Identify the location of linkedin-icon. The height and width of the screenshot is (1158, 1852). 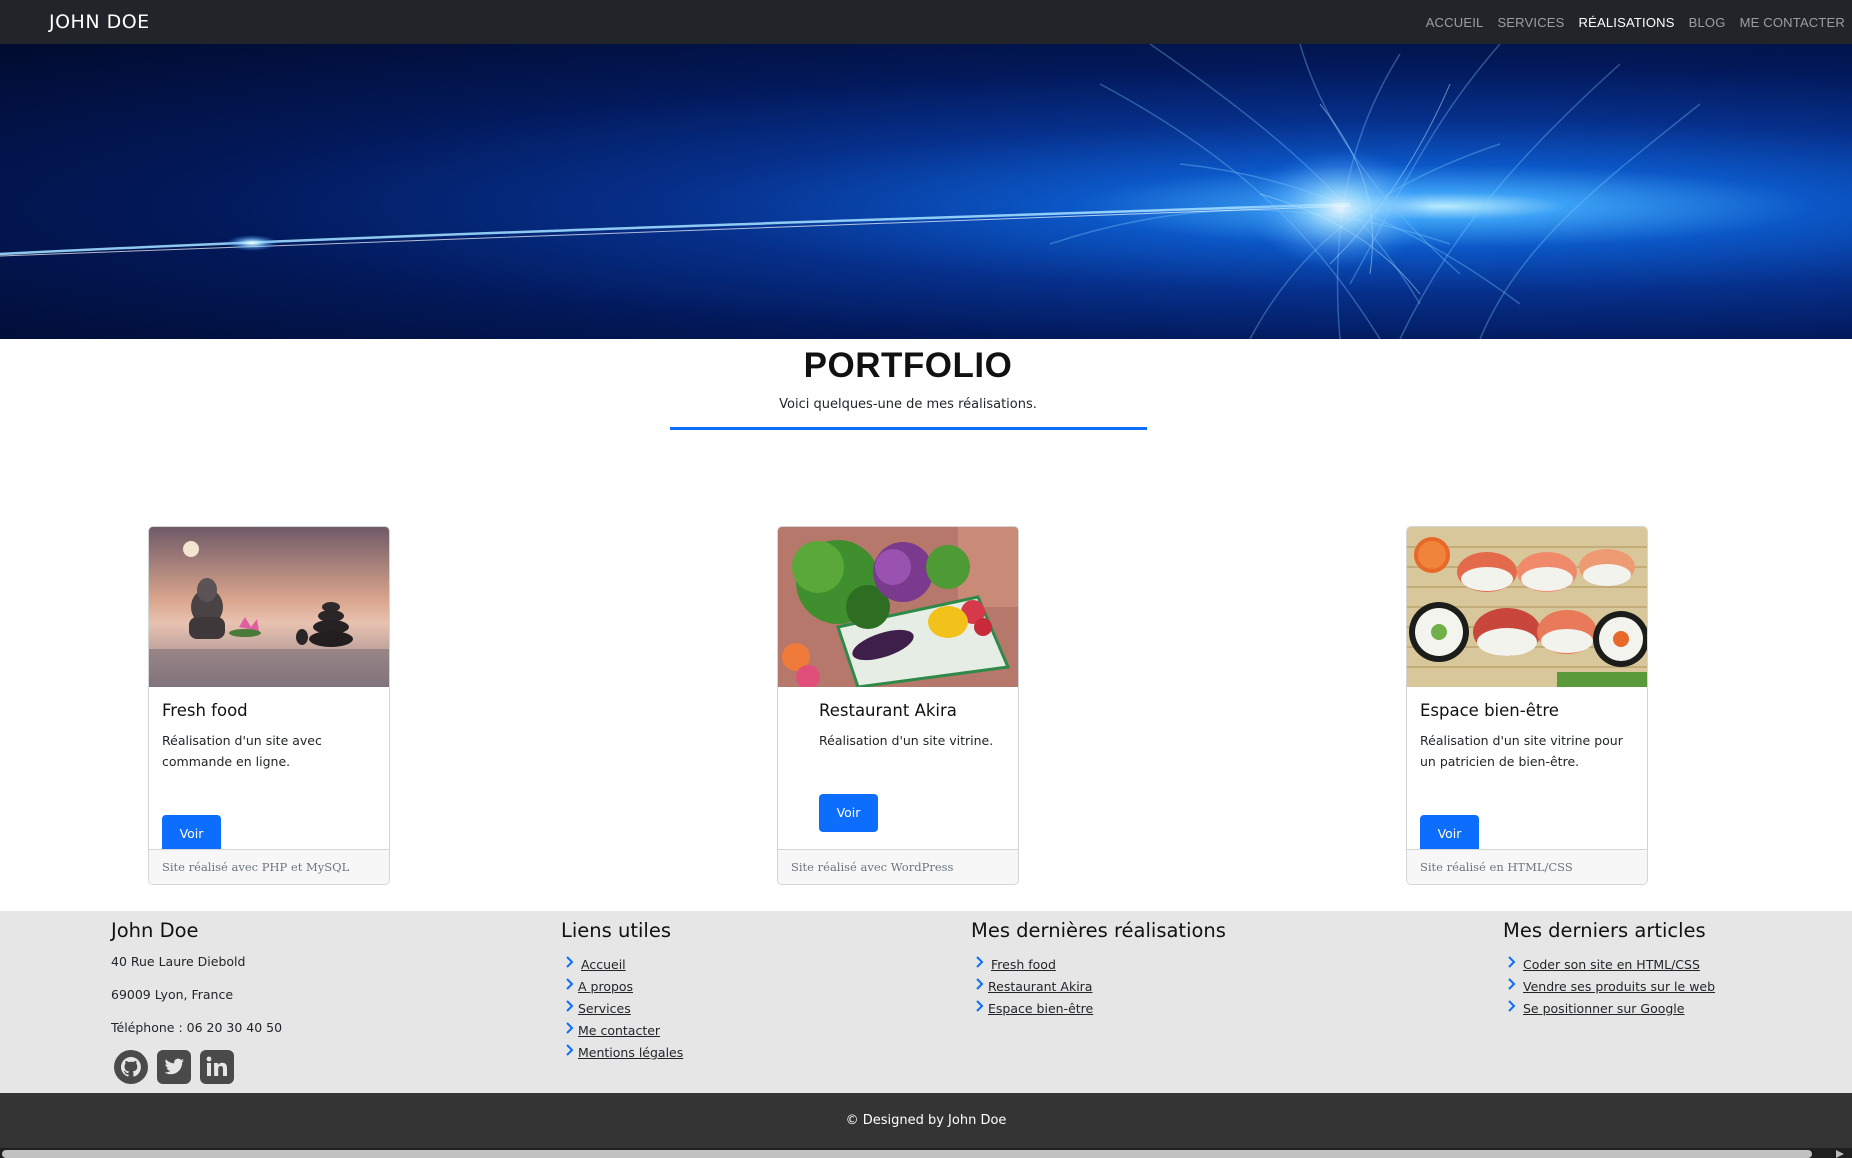
(217, 1067).